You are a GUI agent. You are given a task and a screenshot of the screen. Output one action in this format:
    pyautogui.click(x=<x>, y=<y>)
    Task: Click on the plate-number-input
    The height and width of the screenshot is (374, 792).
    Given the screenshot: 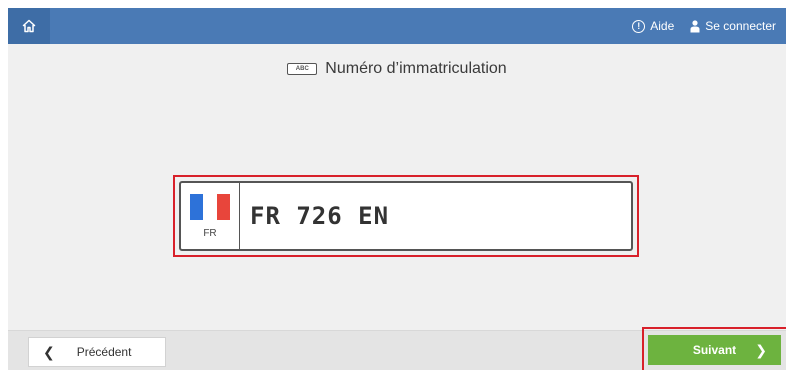 What is the action you would take?
    pyautogui.click(x=435, y=216)
    